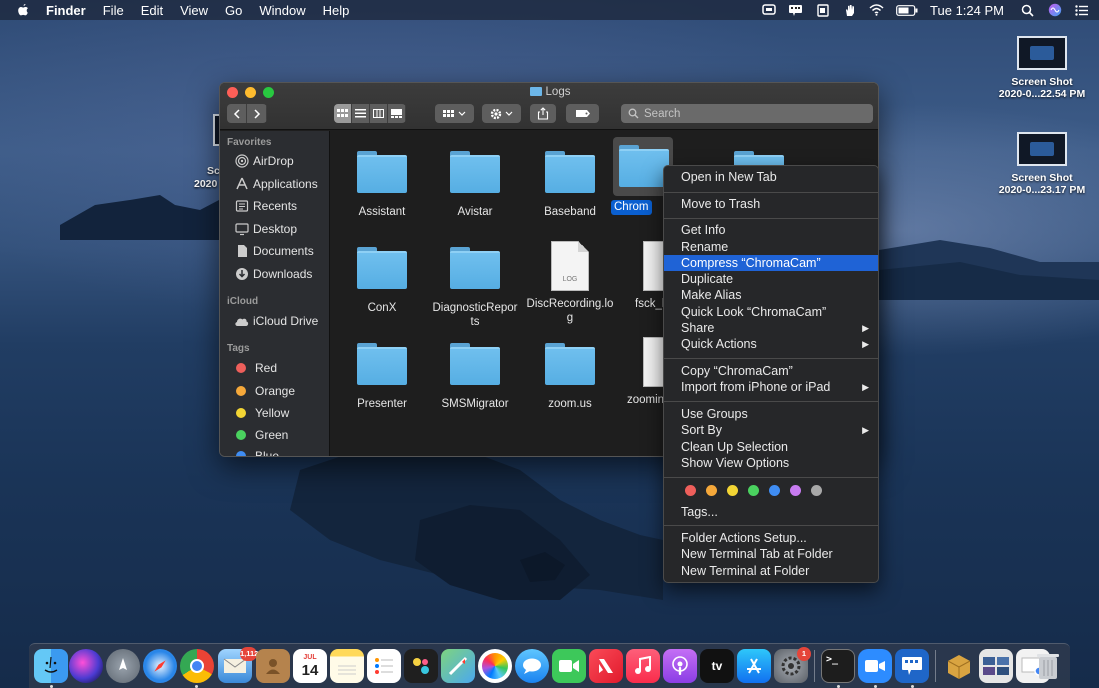  What do you see at coordinates (421, 666) in the screenshot?
I see `image-capture-icon` at bounding box center [421, 666].